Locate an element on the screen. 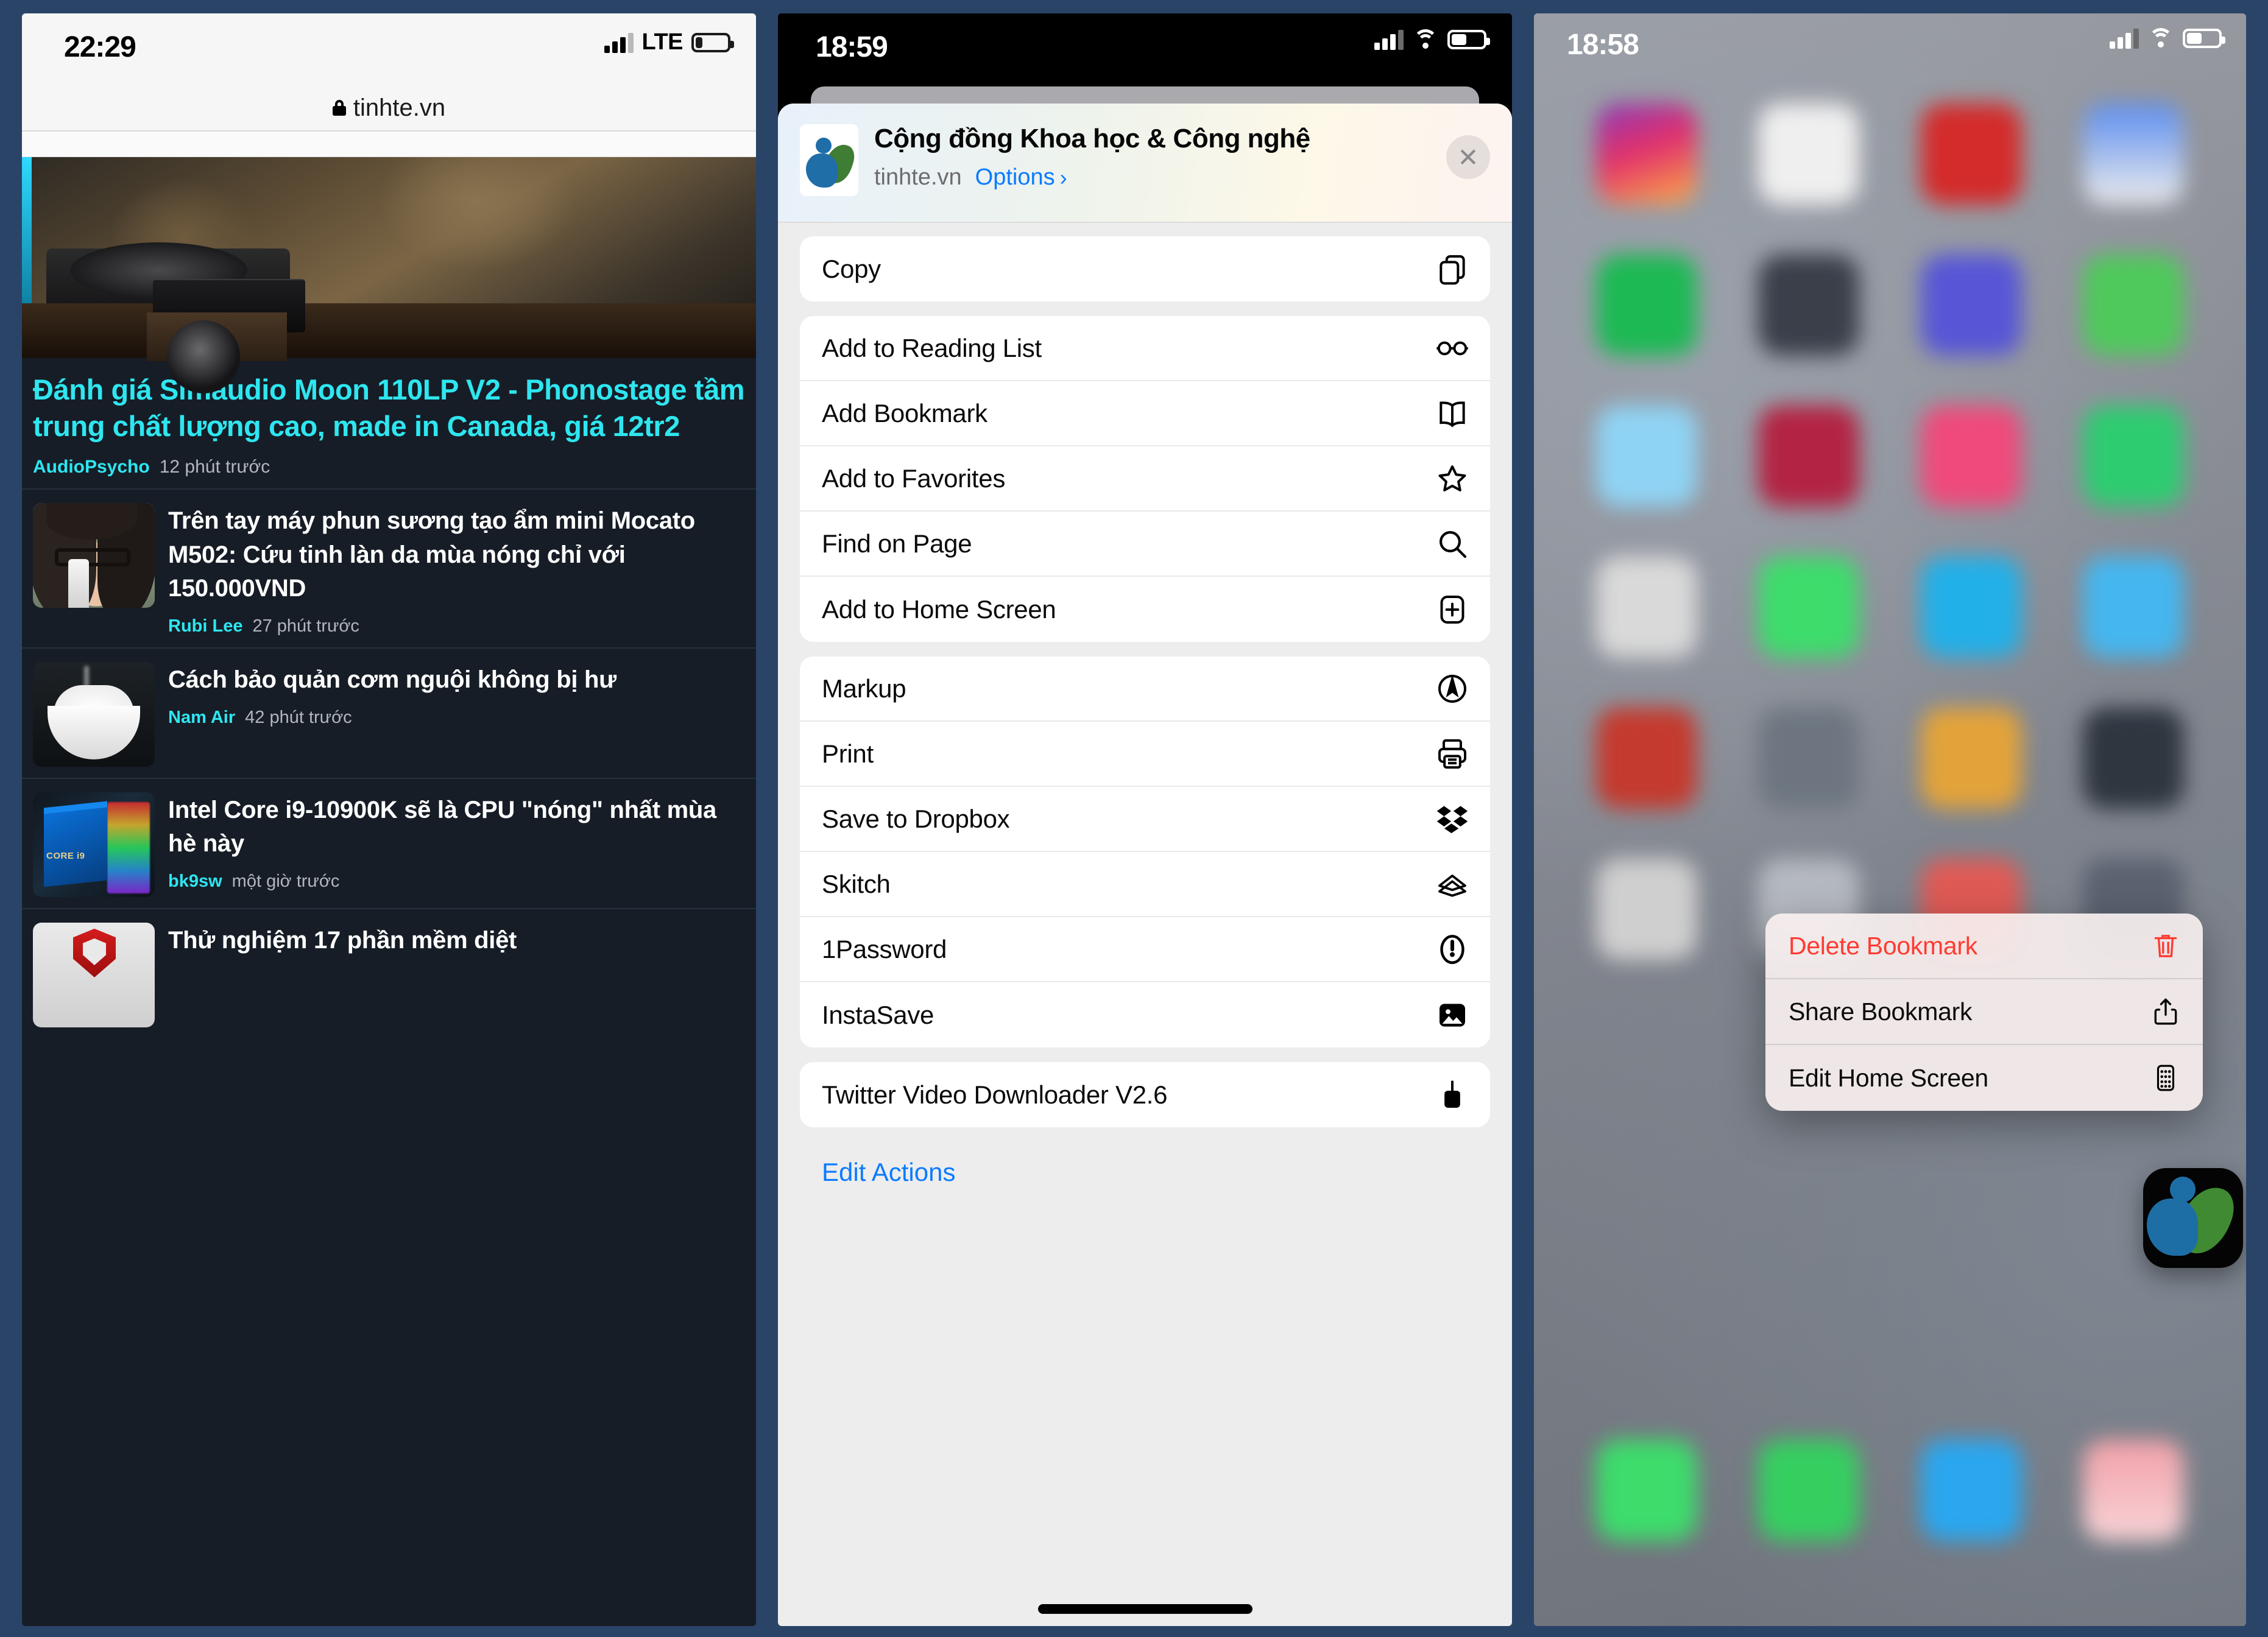 This screenshot has height=1637, width=2268. context-item-edit-home-screen: Edit Home Screen is located at coordinates (1984, 1078).